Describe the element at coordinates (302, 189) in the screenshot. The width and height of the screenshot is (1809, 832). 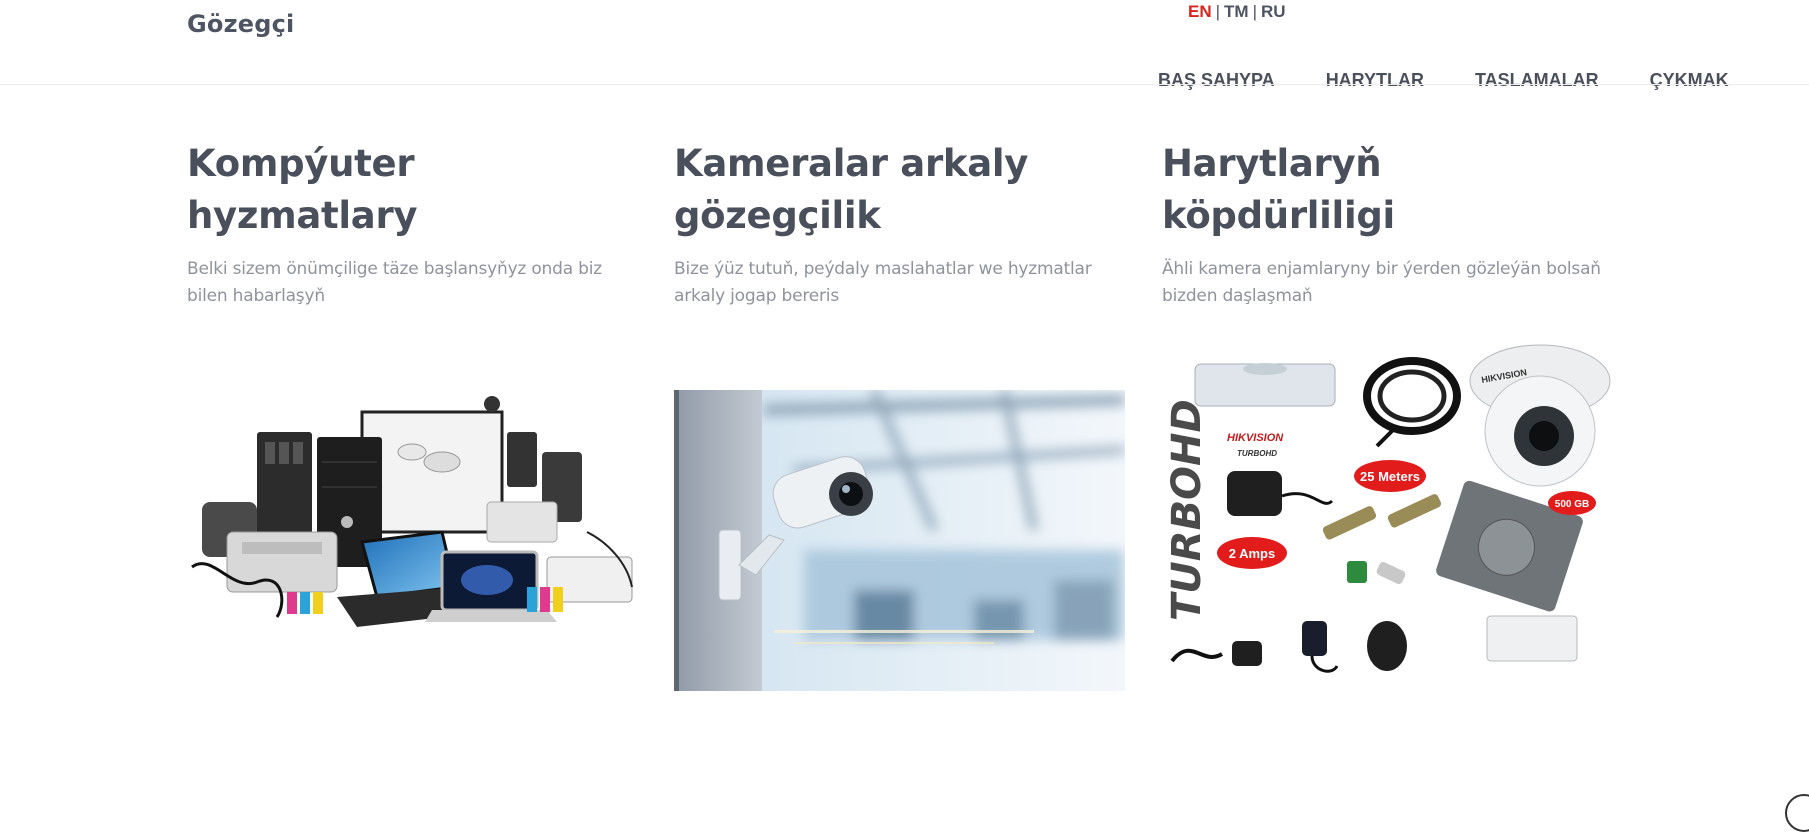
I see `feature-title: Kompýuter hyzmatlary` at that location.